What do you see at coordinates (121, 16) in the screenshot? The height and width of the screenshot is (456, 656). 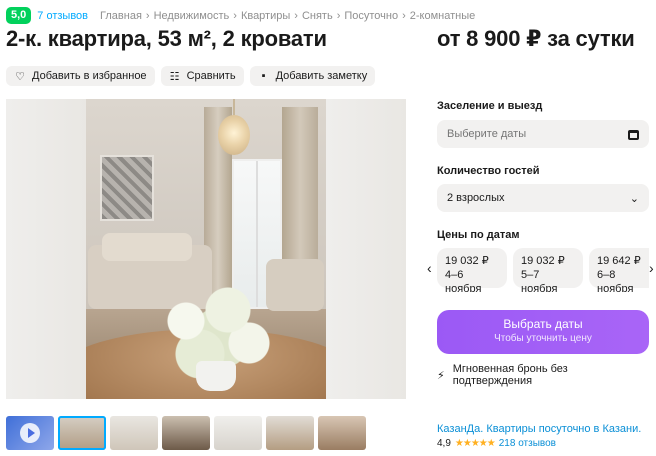 I see `breadcrumb-item: Главная` at bounding box center [121, 16].